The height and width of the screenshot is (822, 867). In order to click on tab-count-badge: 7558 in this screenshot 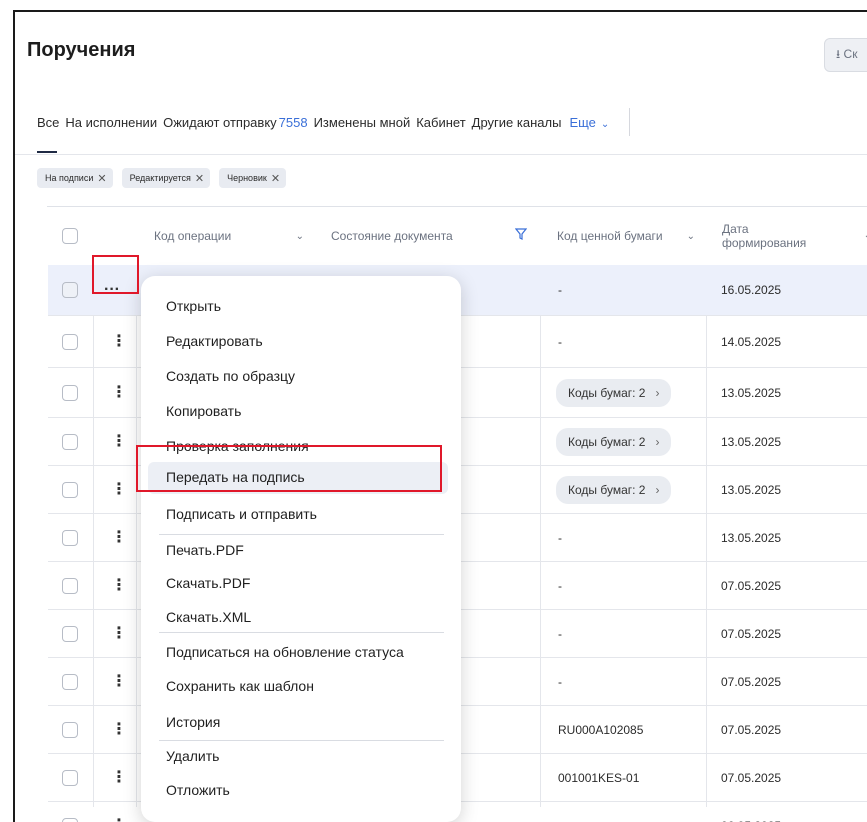, I will do `click(293, 122)`.